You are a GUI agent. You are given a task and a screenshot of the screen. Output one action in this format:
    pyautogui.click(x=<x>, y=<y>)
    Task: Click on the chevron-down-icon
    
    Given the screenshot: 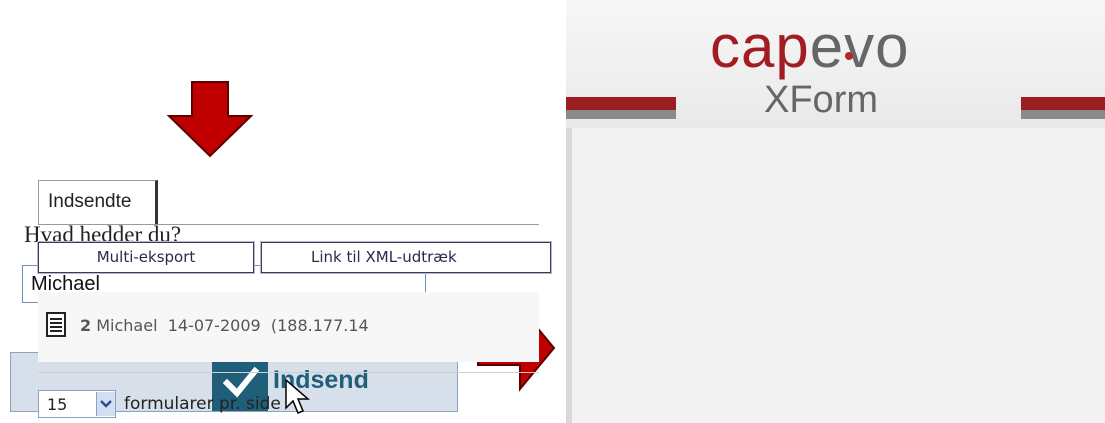 What is the action you would take?
    pyautogui.click(x=105, y=404)
    